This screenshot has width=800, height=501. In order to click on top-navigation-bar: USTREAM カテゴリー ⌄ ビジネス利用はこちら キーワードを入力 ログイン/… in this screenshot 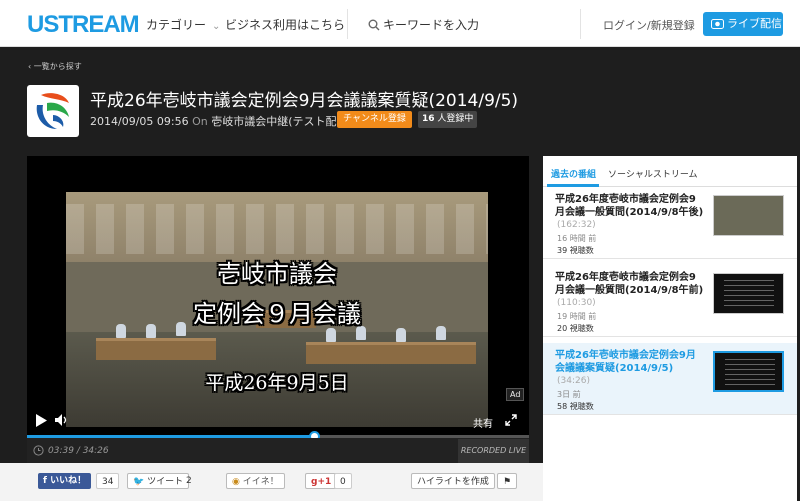, I will do `click(400, 23)`.